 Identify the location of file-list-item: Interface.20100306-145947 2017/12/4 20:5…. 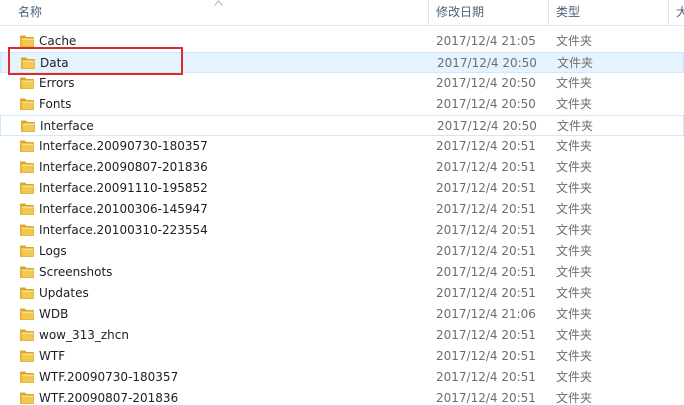
(342, 209).